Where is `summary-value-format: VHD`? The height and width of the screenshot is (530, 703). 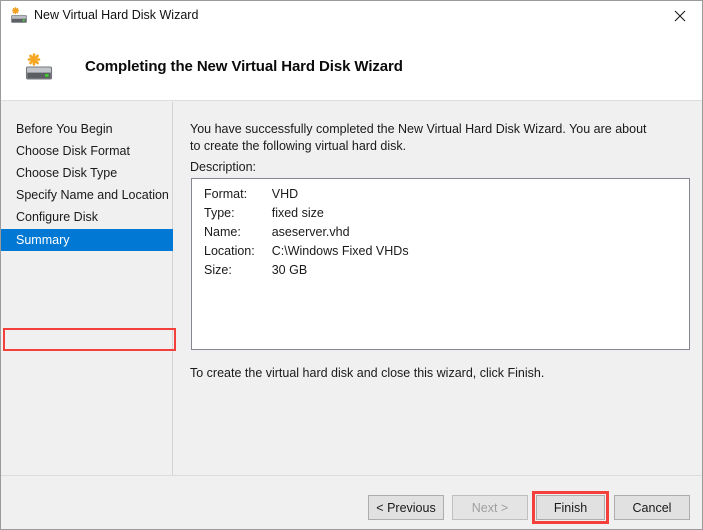 summary-value-format: VHD is located at coordinates (285, 194).